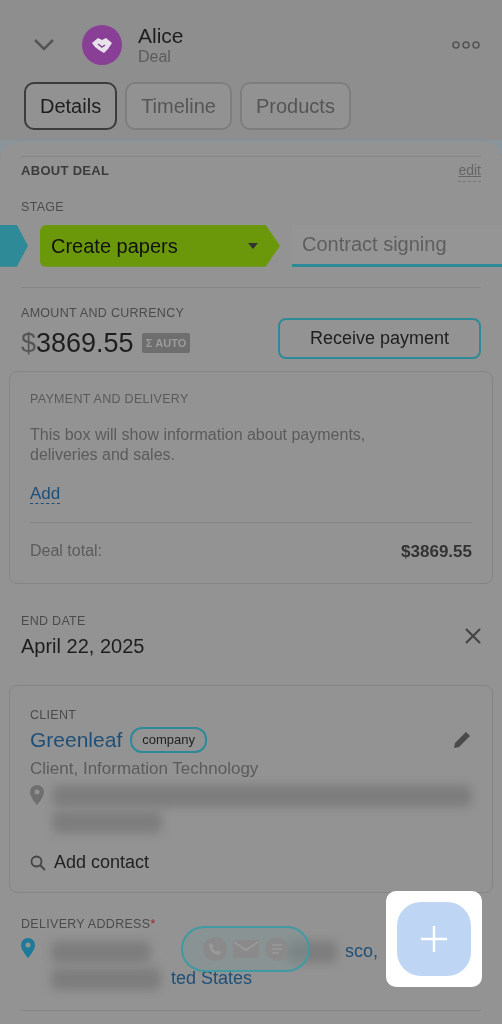 The width and height of the screenshot is (502, 1024). I want to click on tag: company, so click(168, 740).